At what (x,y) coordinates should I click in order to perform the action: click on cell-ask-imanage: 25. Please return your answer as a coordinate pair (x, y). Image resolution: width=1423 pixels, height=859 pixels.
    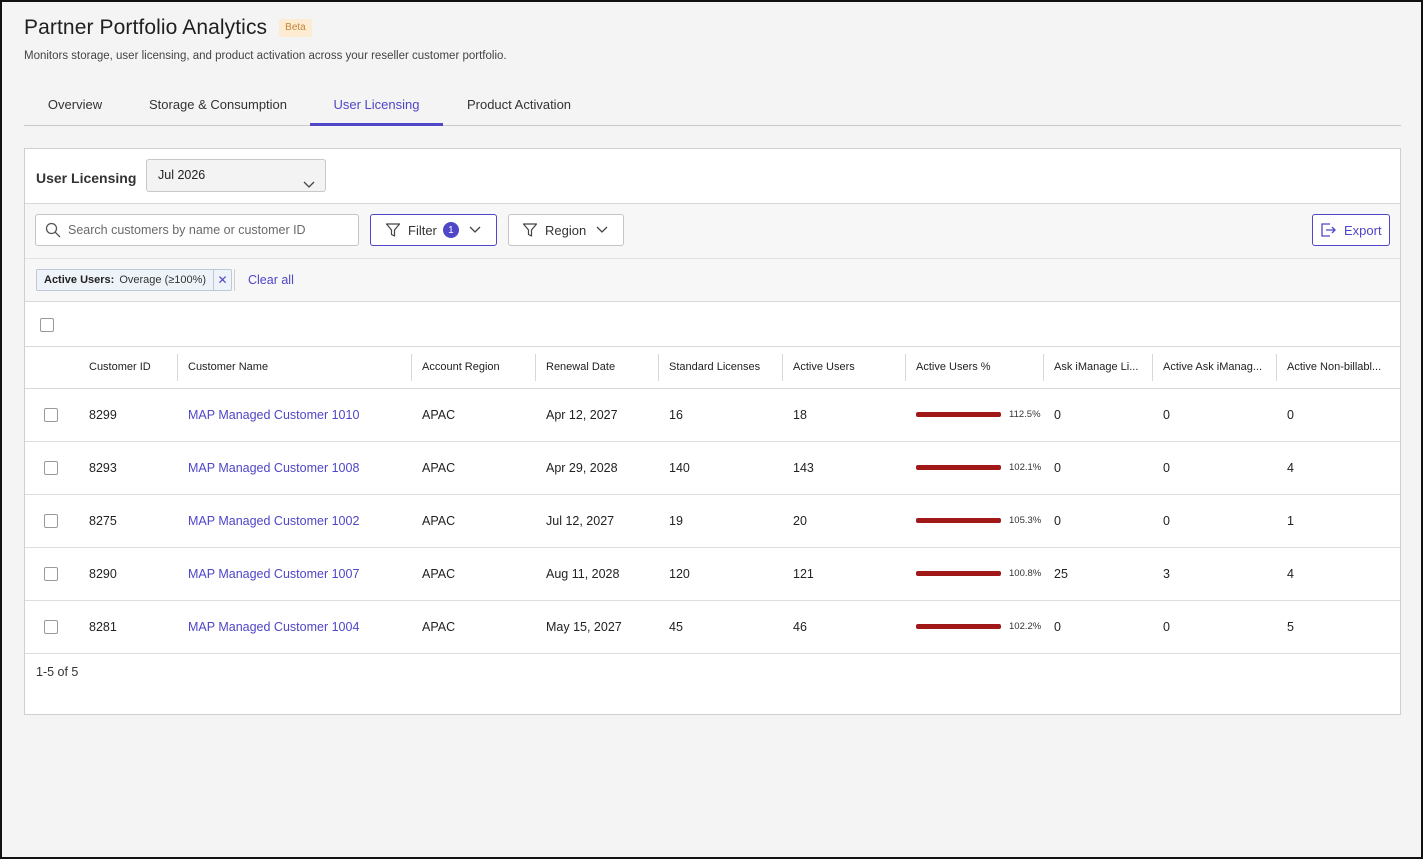
    Looking at the image, I should click on (1097, 574).